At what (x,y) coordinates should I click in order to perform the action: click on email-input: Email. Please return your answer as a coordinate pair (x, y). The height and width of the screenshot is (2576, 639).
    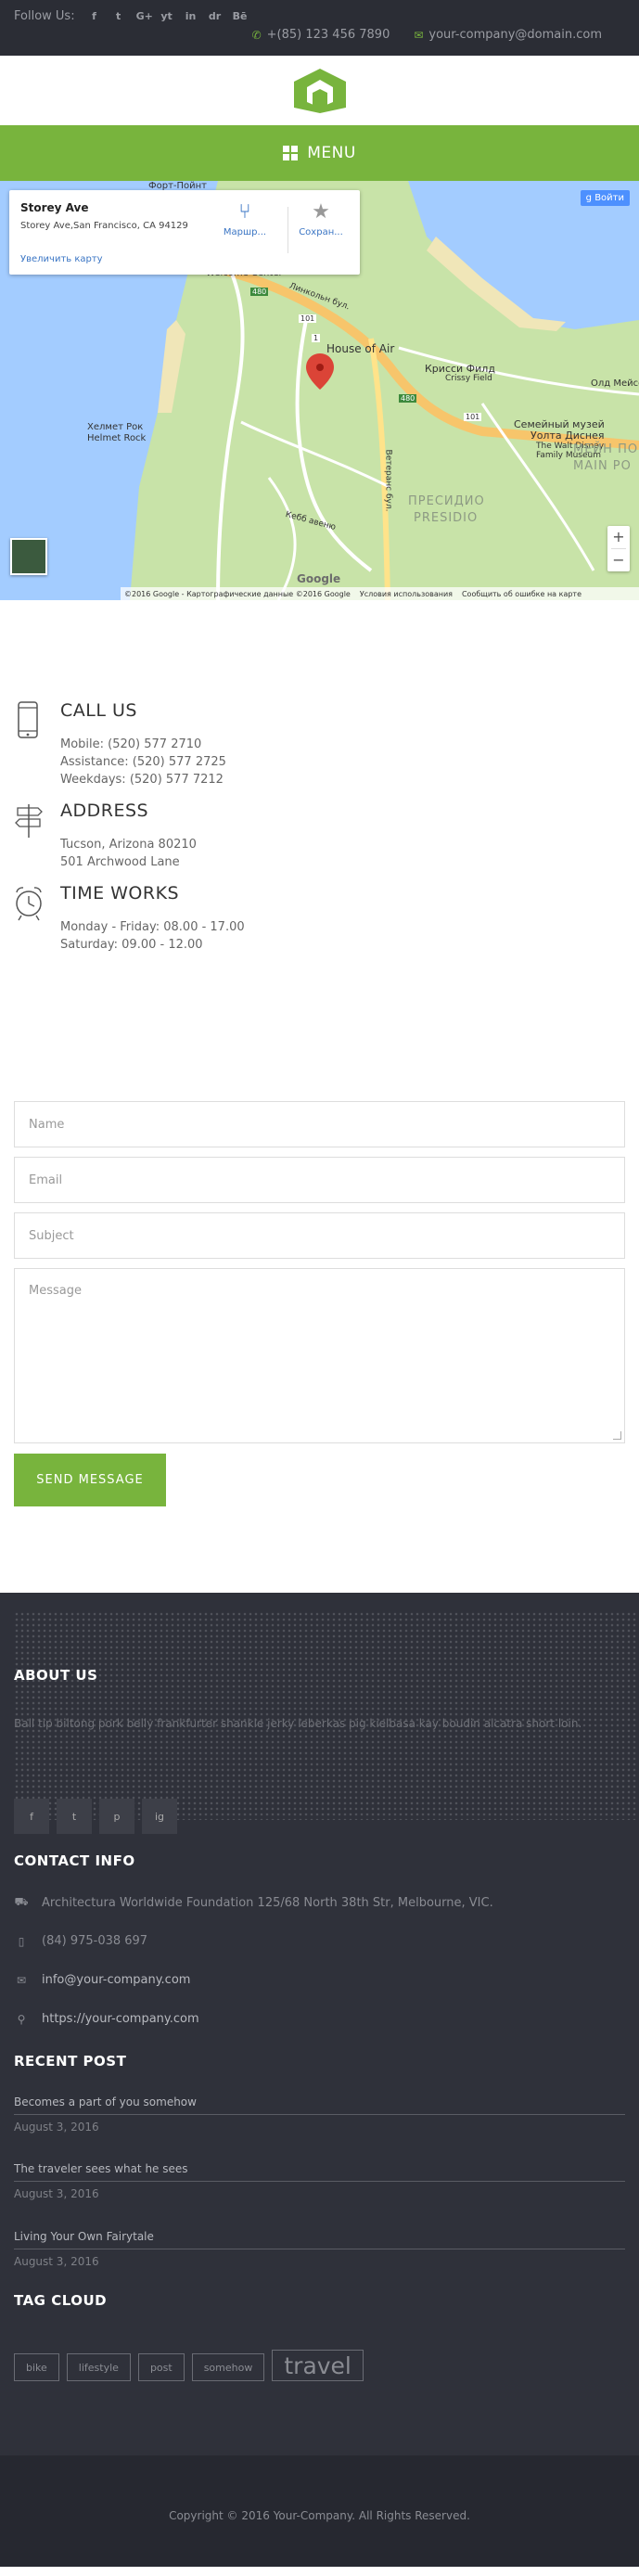
    Looking at the image, I should click on (319, 1180).